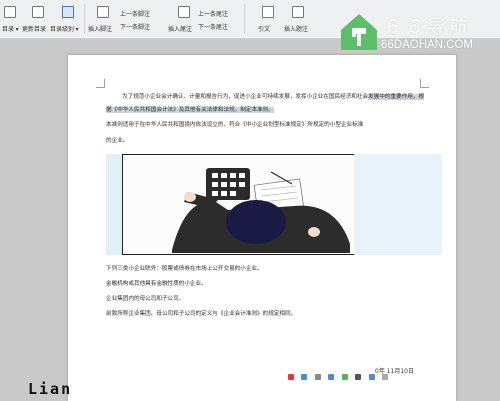 The image size is (500, 401). I want to click on next-endnote-button: 下一条尾注, so click(213, 26).